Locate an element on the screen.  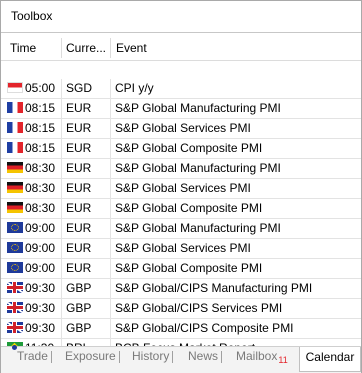
calendar-row: 08:30 EUR S&P Global Manufacturing PMI is located at coordinates (181, 169).